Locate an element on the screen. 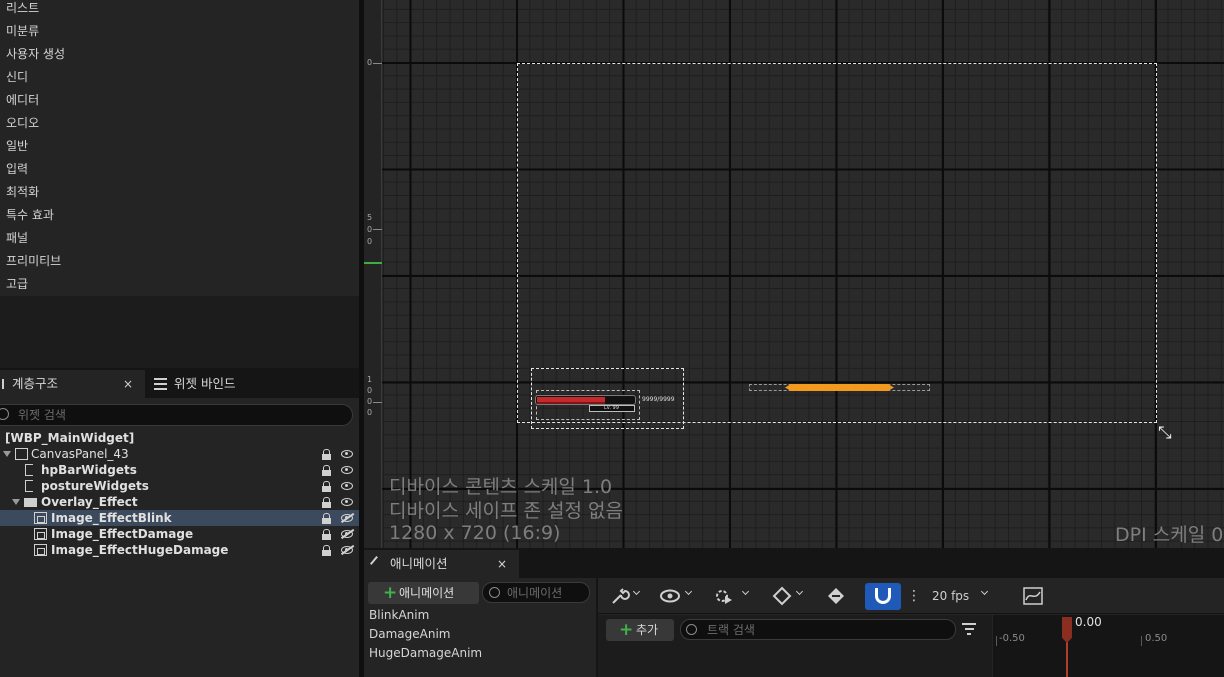 This screenshot has width=1224, height=677. palette-category-list: 리스트 is located at coordinates (22, 11).